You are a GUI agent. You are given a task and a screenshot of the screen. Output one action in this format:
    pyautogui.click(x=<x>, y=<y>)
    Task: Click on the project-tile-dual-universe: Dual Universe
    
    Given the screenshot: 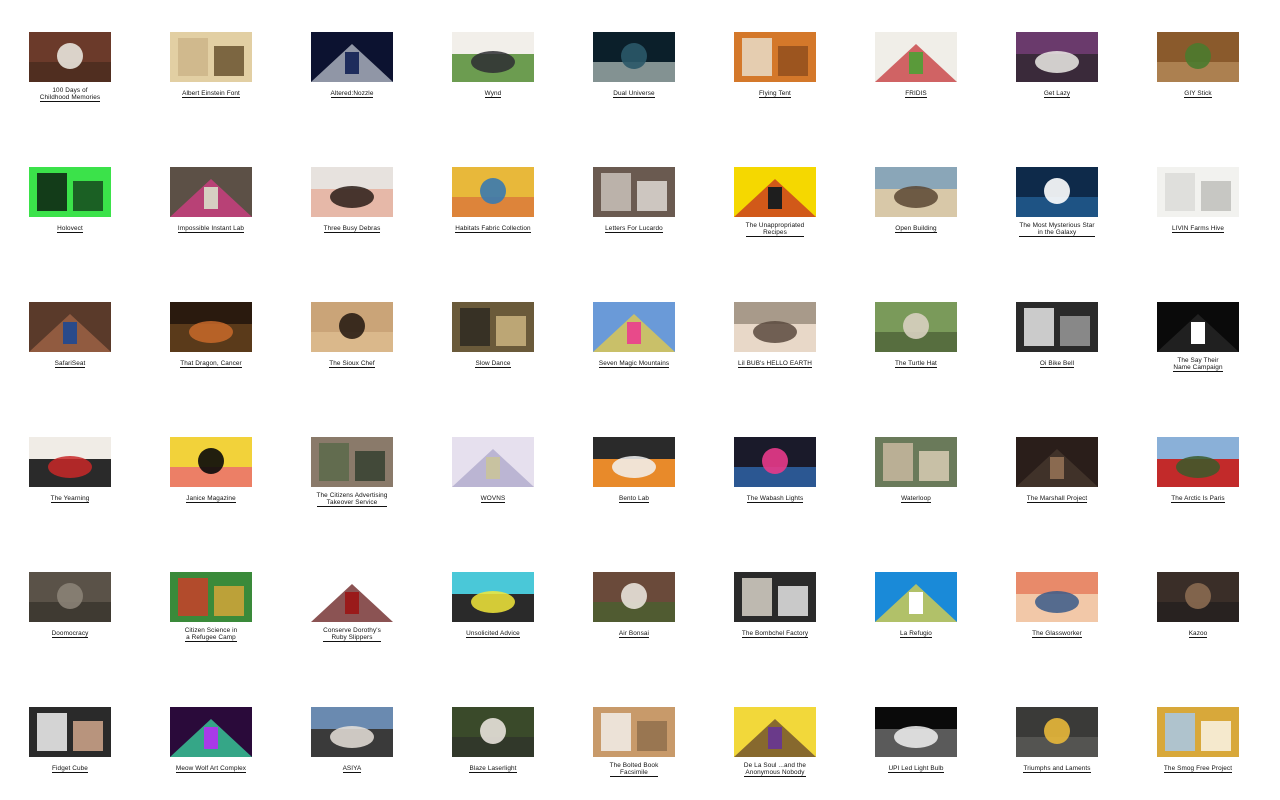 What is the action you would take?
    pyautogui.click(x=634, y=66)
    